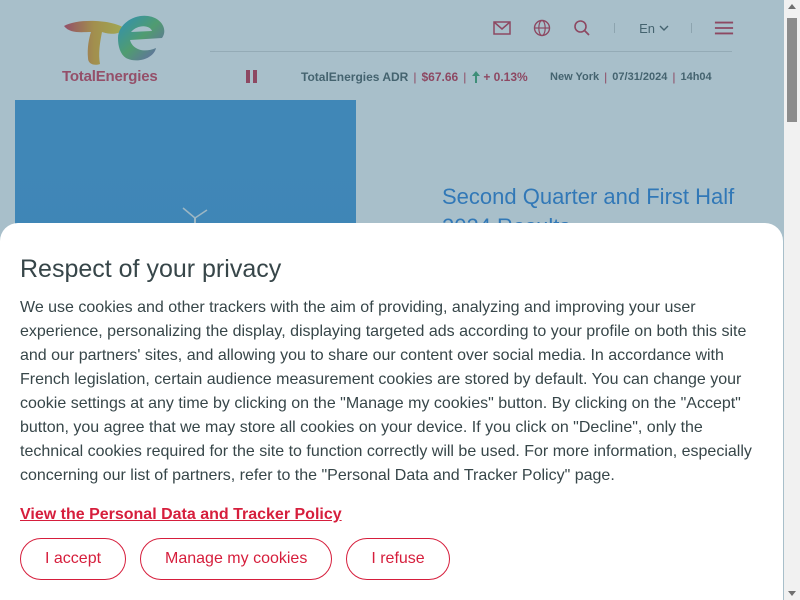 The image size is (800, 600). Describe the element at coordinates (398, 559) in the screenshot. I see `refuse-button: I refuse` at that location.